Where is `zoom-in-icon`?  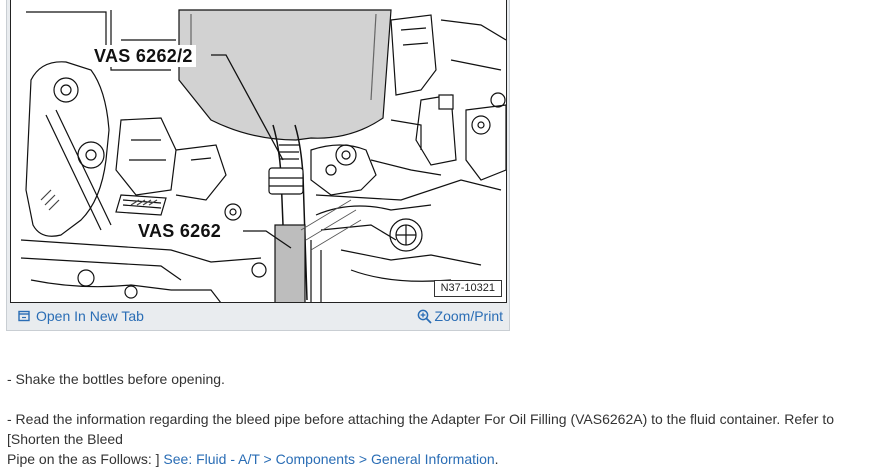 zoom-in-icon is located at coordinates (424, 316).